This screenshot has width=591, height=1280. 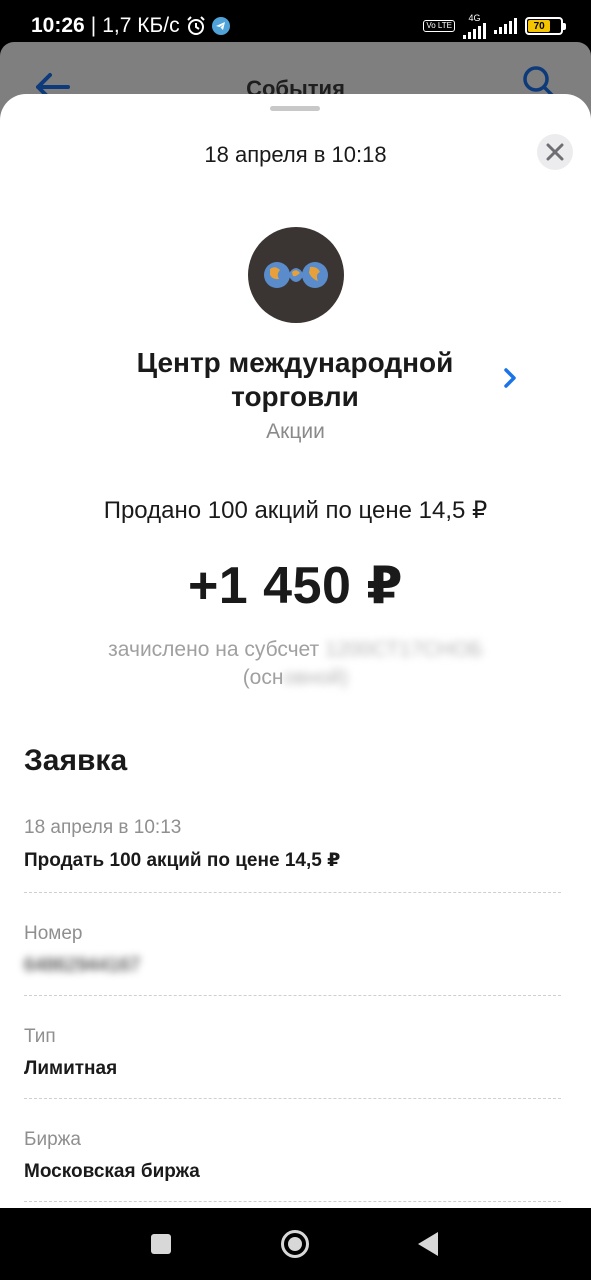 I want to click on hidden-account-number: 1200СТ17СНОБ, so click(x=404, y=649).